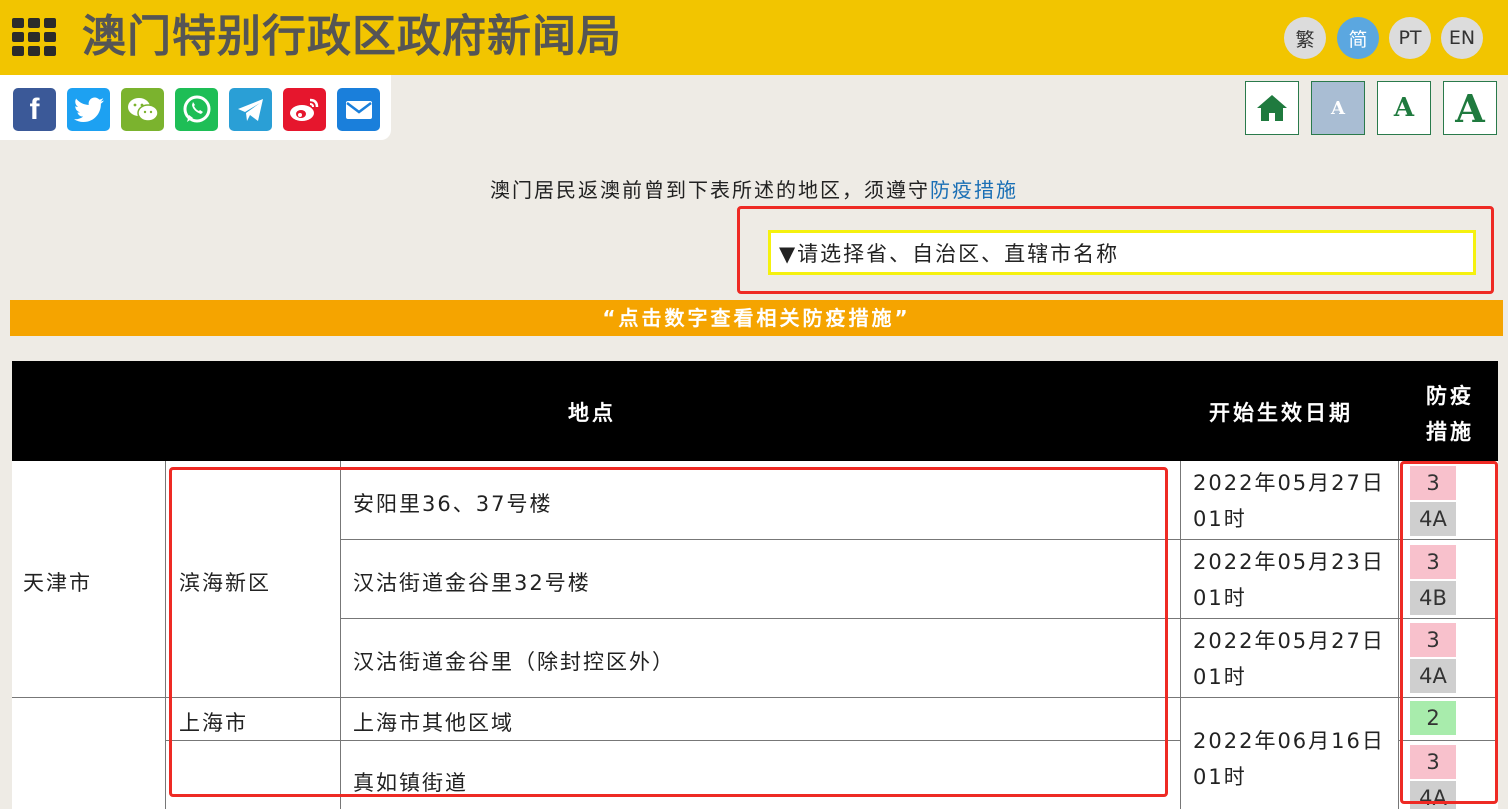 This screenshot has height=809, width=1508. Describe the element at coordinates (1462, 38) in the screenshot. I see `lang-english-button: EN` at that location.